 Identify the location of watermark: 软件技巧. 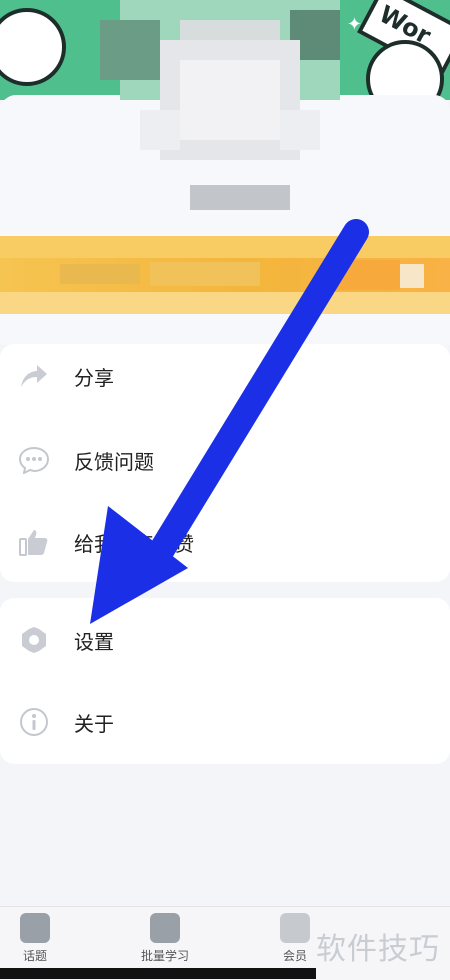
(378, 949).